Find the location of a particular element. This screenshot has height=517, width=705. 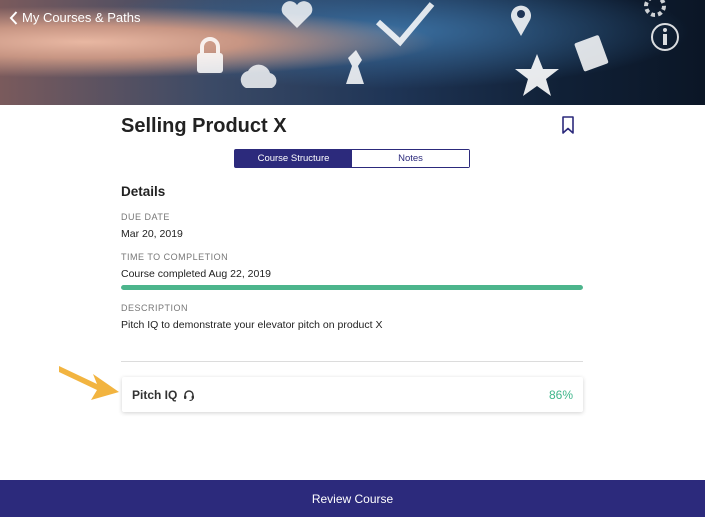

completion-progress-bar is located at coordinates (352, 287).